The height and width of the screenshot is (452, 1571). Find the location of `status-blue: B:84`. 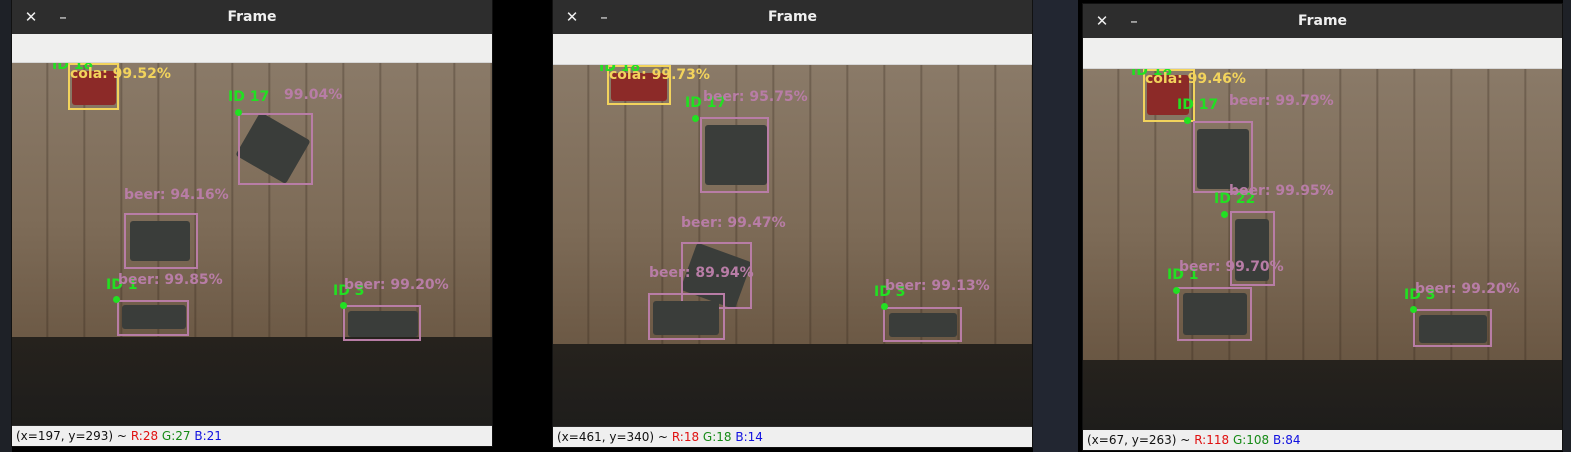

status-blue: B:84 is located at coordinates (1287, 440).